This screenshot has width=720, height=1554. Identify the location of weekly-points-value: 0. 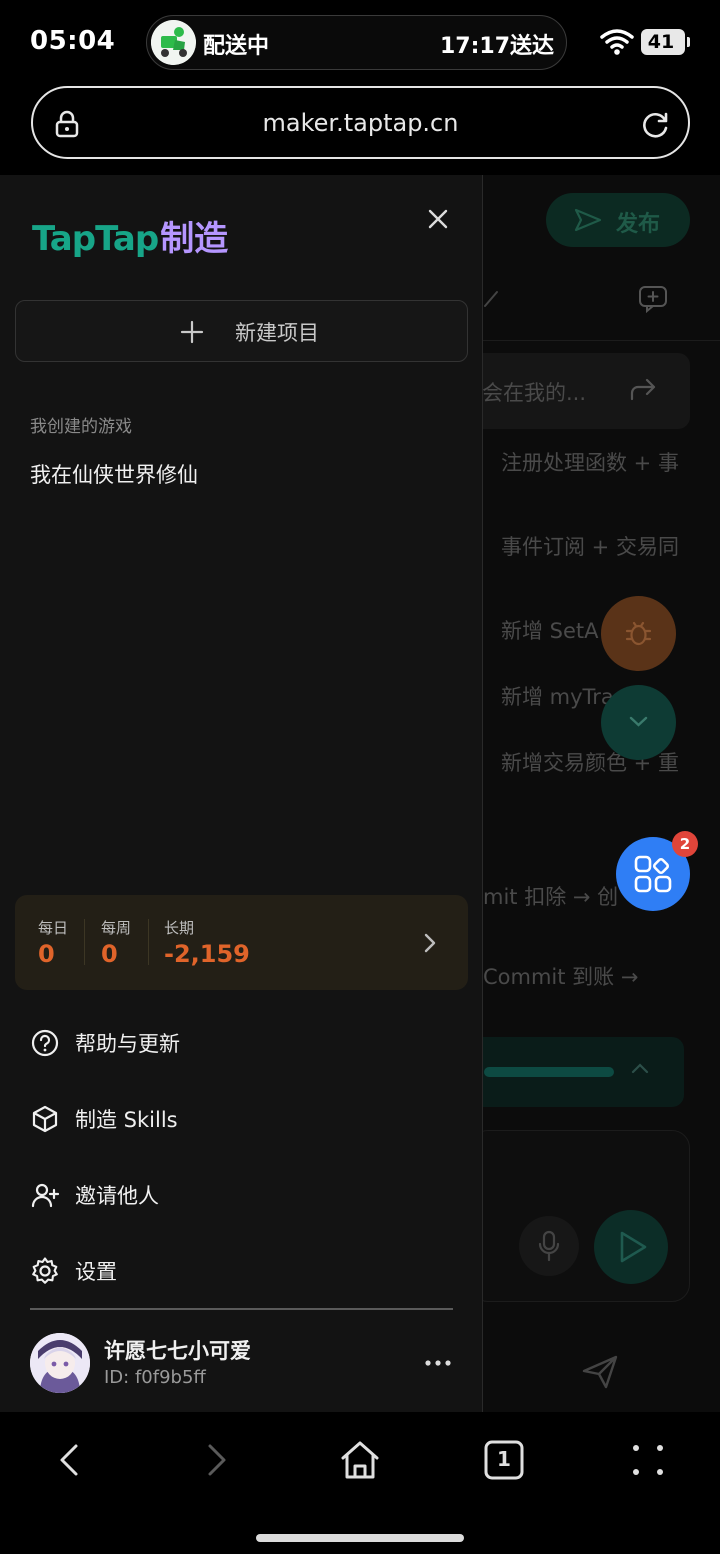
(109, 954).